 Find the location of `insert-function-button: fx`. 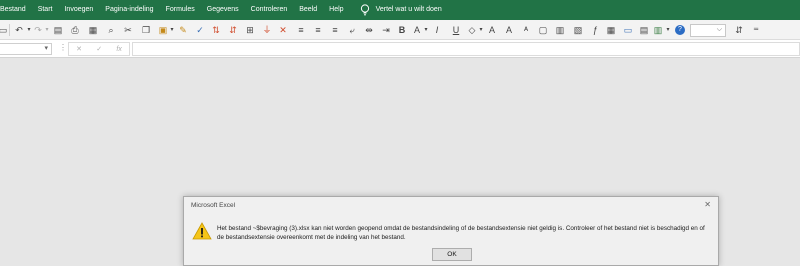

insert-function-button: fx is located at coordinates (118, 49).